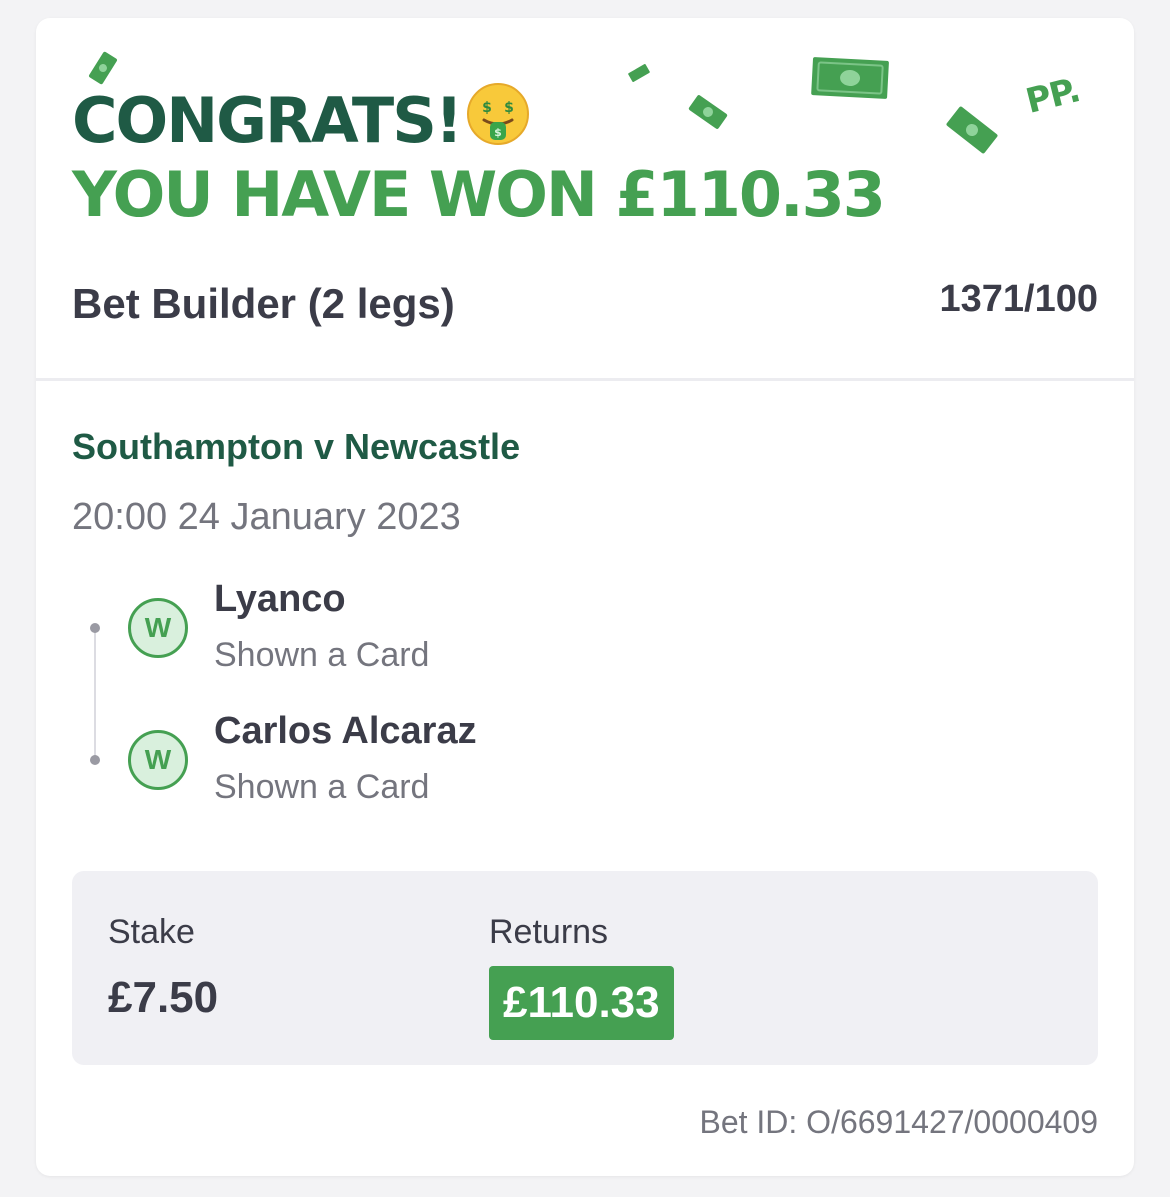  Describe the element at coordinates (898, 1122) in the screenshot. I see `bet-id: Bet ID: O/6691427/0000409` at that location.